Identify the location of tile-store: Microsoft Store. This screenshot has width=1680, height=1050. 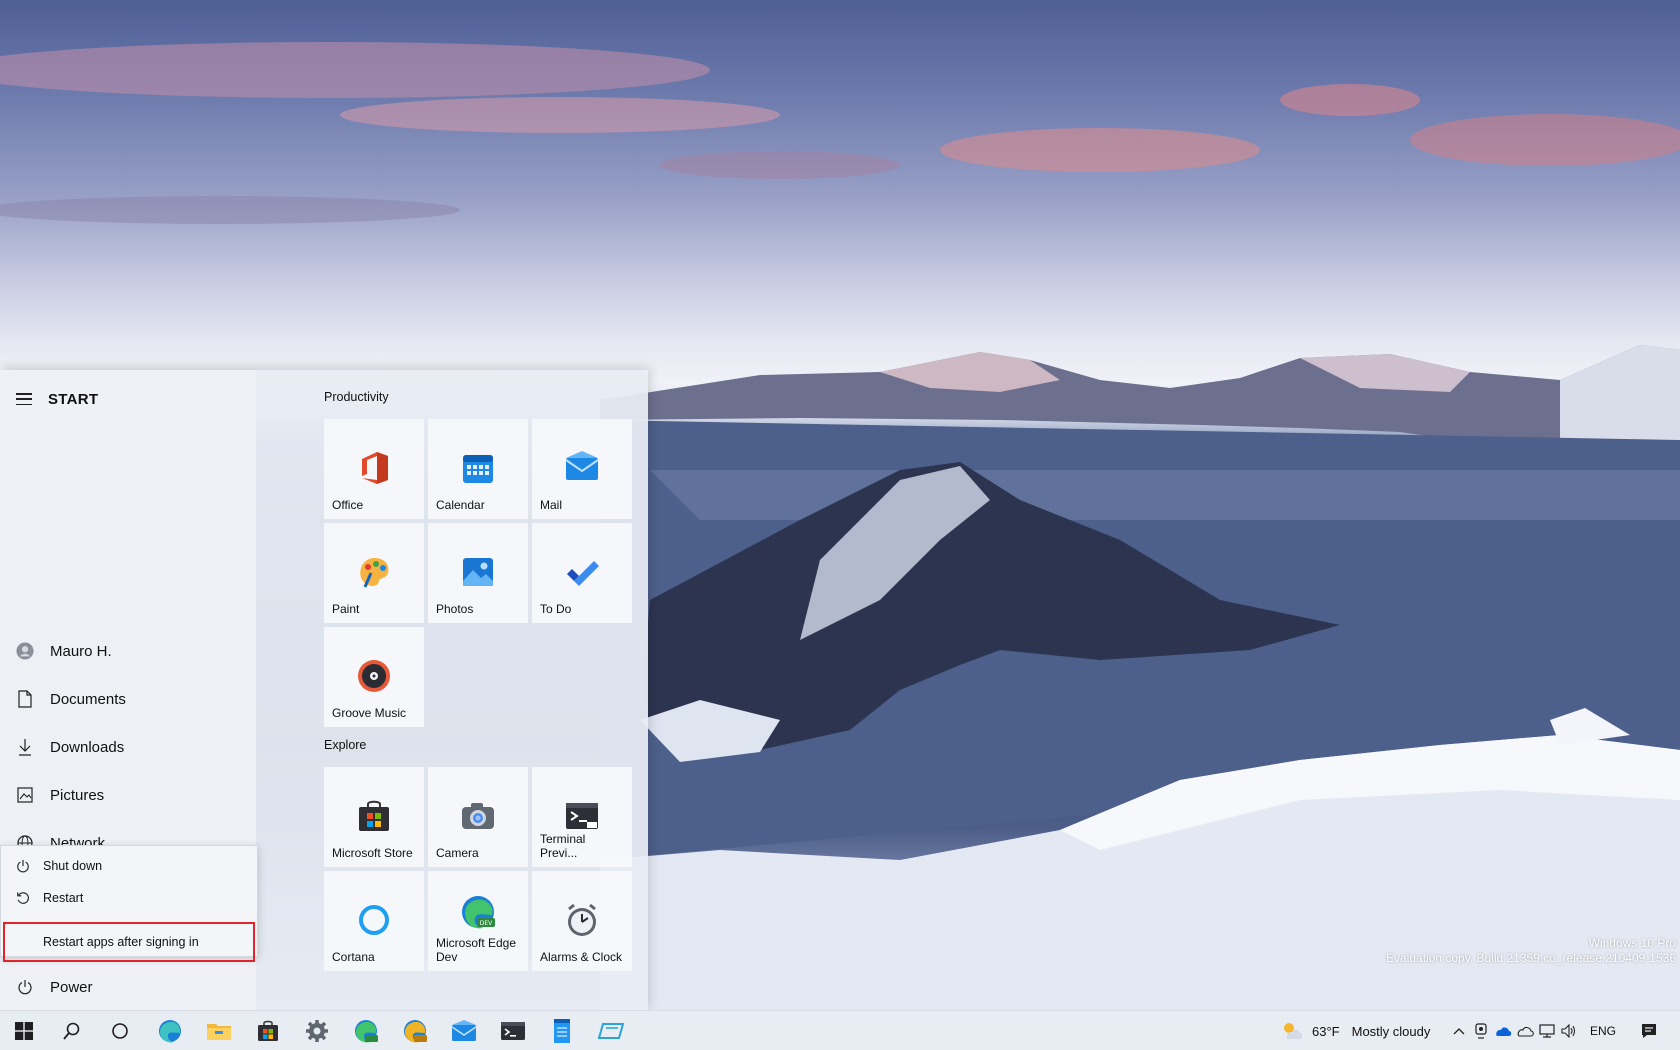
(374, 817).